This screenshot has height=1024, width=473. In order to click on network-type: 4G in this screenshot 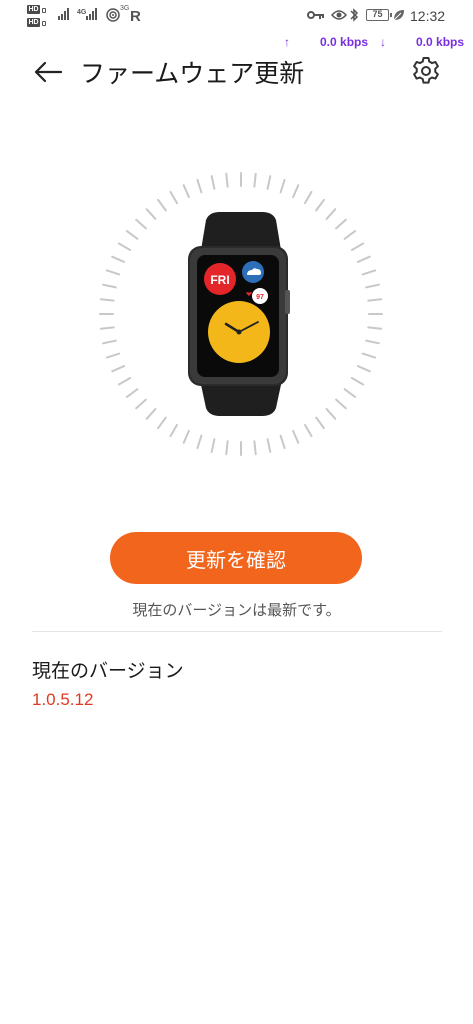, I will do `click(82, 12)`.